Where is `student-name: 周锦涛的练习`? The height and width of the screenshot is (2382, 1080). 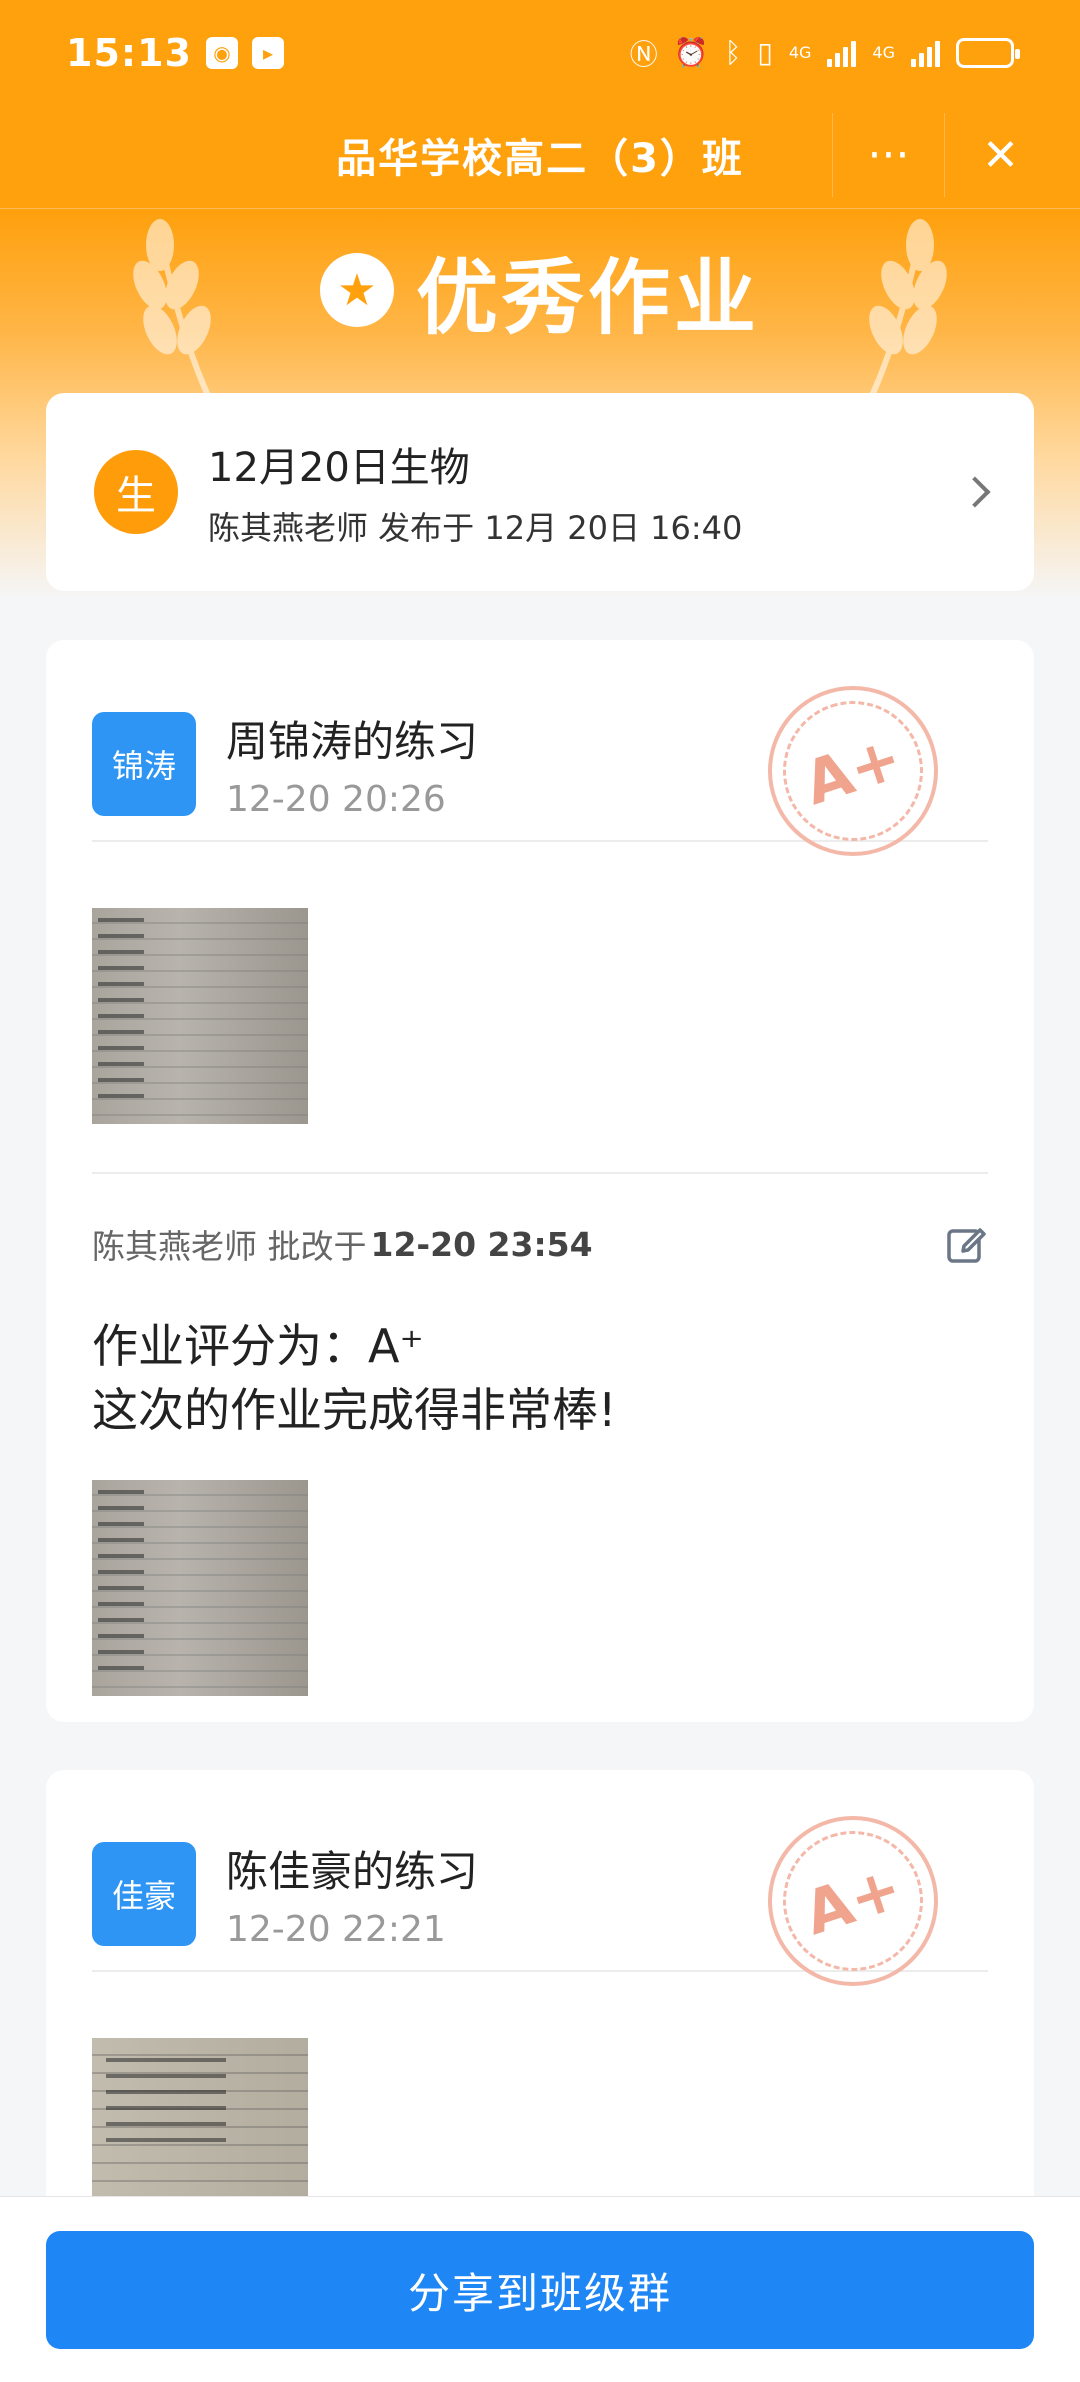 student-name: 周锦涛的练习 is located at coordinates (352, 741).